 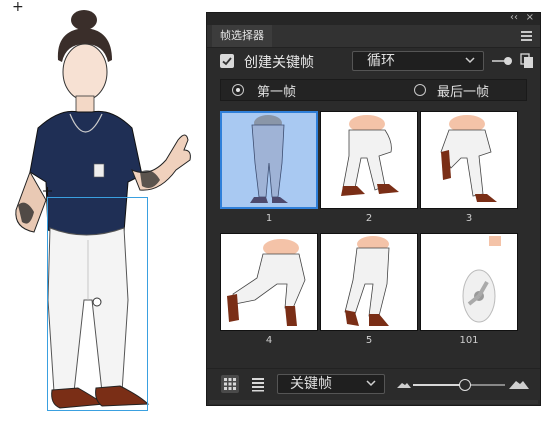 What do you see at coordinates (463, 92) in the screenshot?
I see `last-frame-label: 最后一帧` at bounding box center [463, 92].